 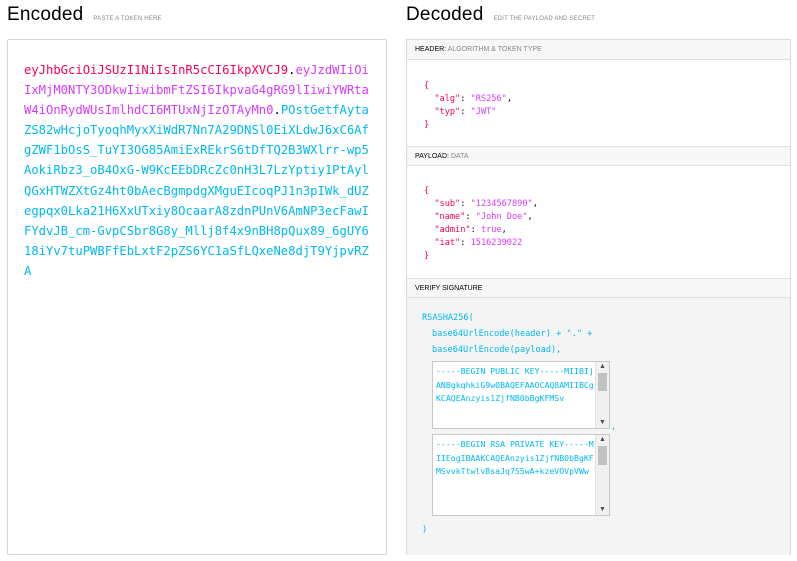 What do you see at coordinates (501, 217) in the screenshot?
I see `json-value-name: "John Doe"` at bounding box center [501, 217].